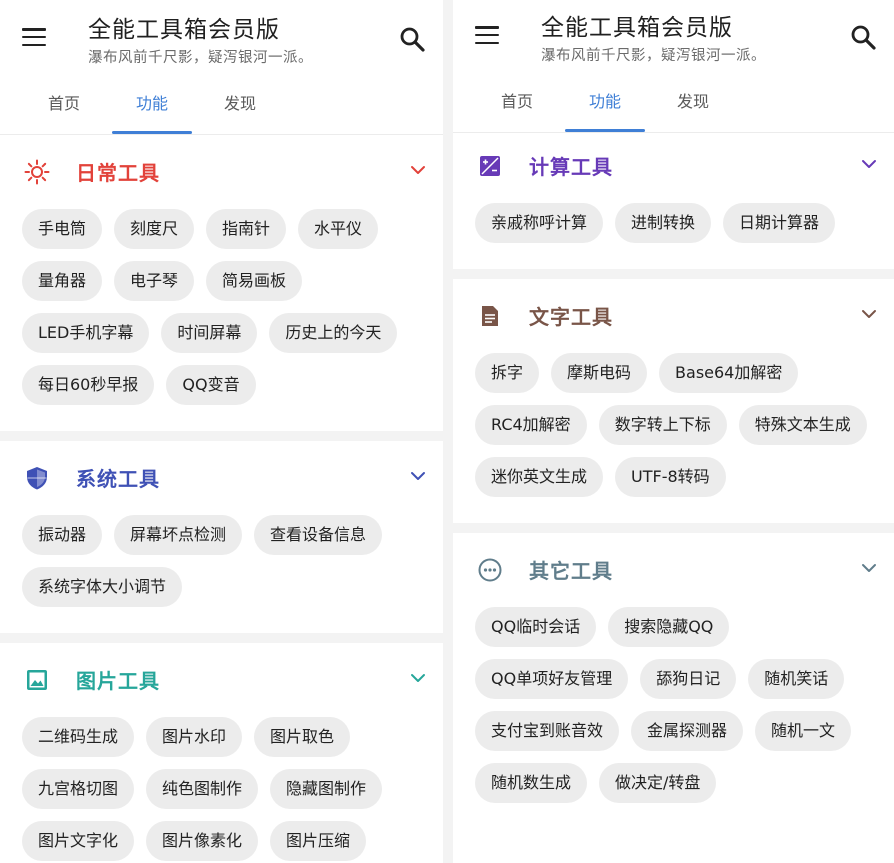 This screenshot has width=894, height=863. What do you see at coordinates (599, 373) in the screenshot?
I see `tool-chip: 摩斯电码` at bounding box center [599, 373].